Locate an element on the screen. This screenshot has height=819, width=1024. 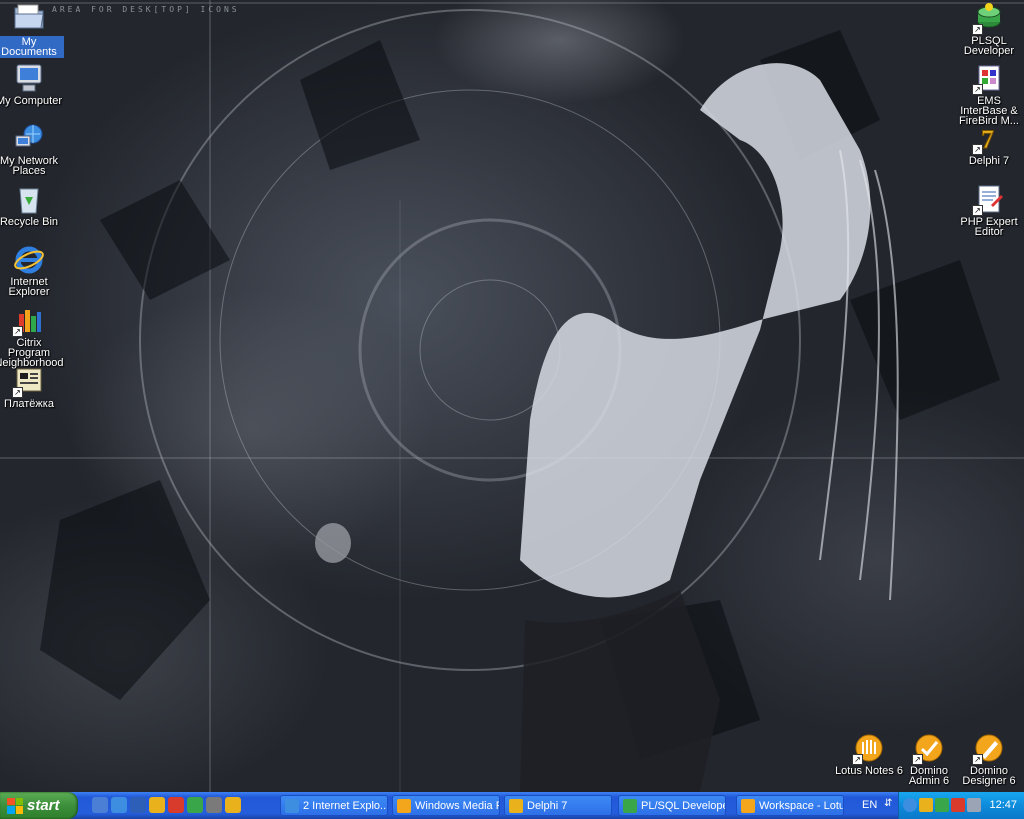
domino-designer-icon: ↗ is located at coordinates (988, 748).